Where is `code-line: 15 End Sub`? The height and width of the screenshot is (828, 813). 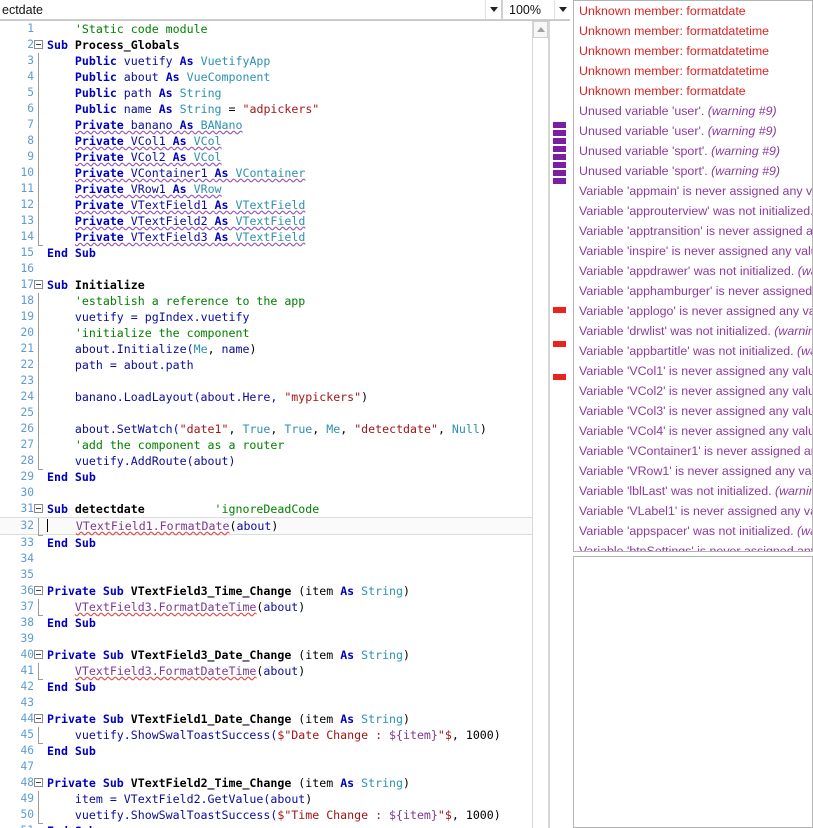
code-line: 15 End Sub is located at coordinates (266, 249).